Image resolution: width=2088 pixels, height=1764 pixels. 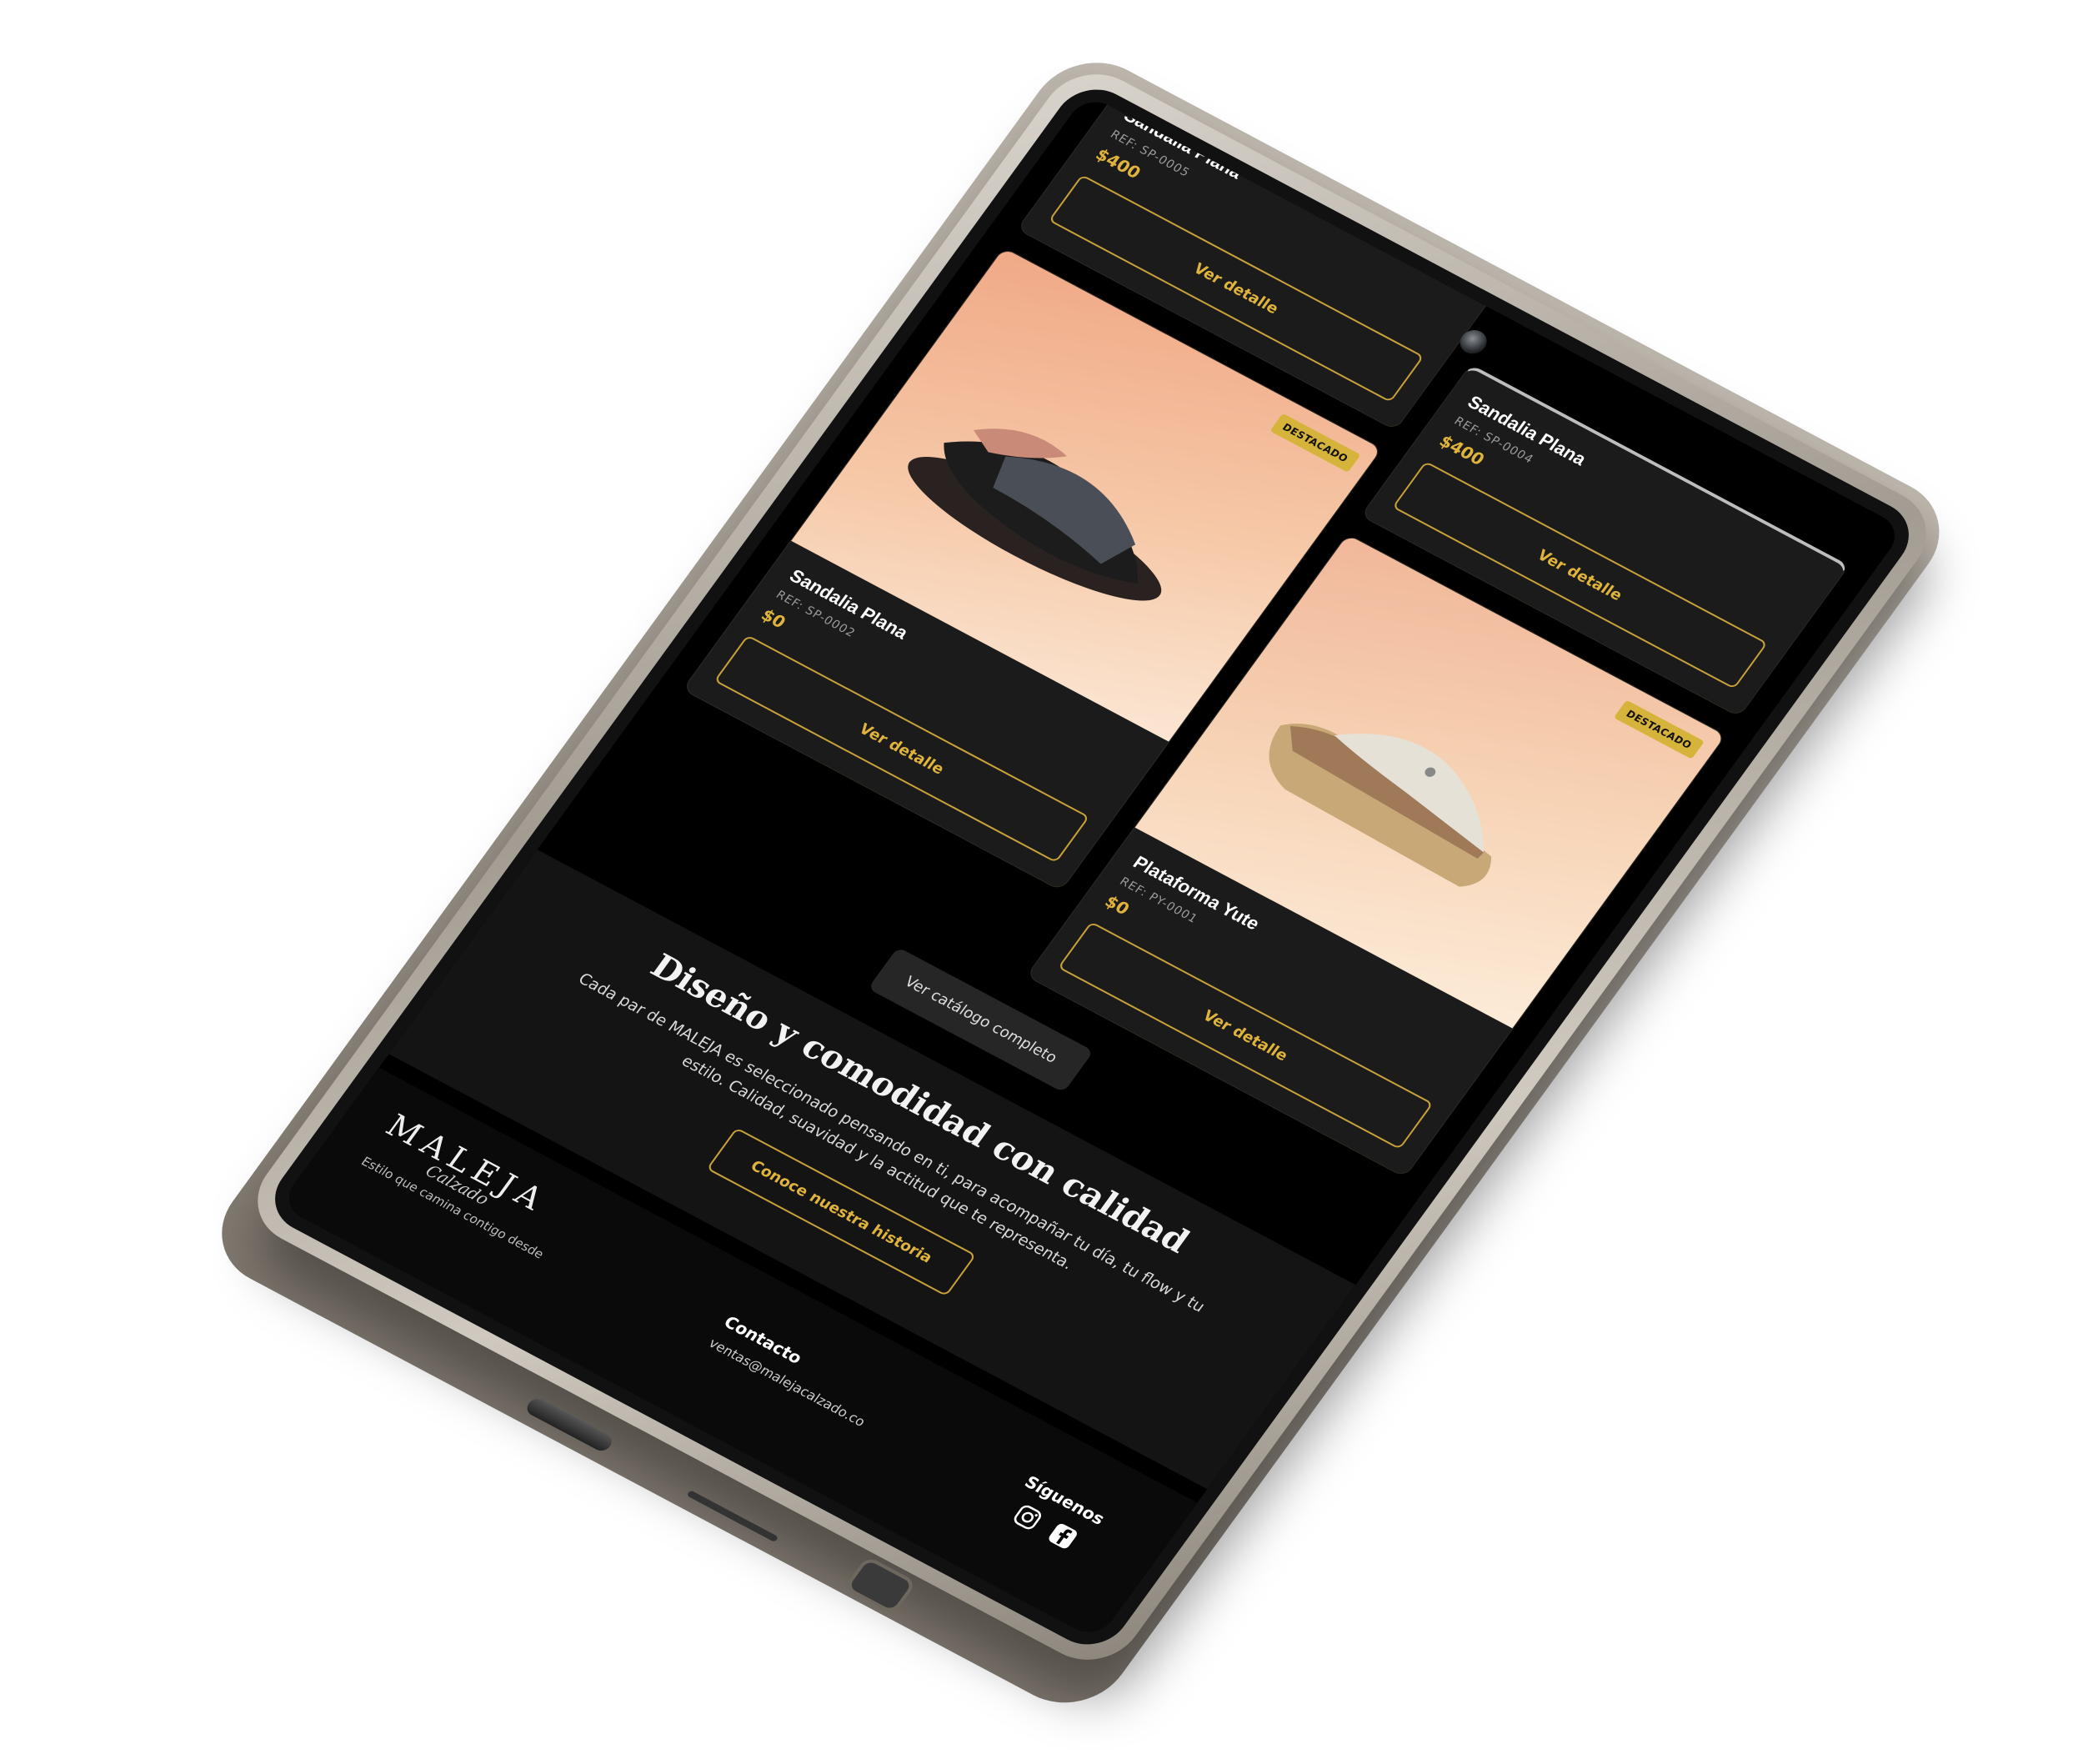 I want to click on instagram-icon, so click(x=1027, y=1517).